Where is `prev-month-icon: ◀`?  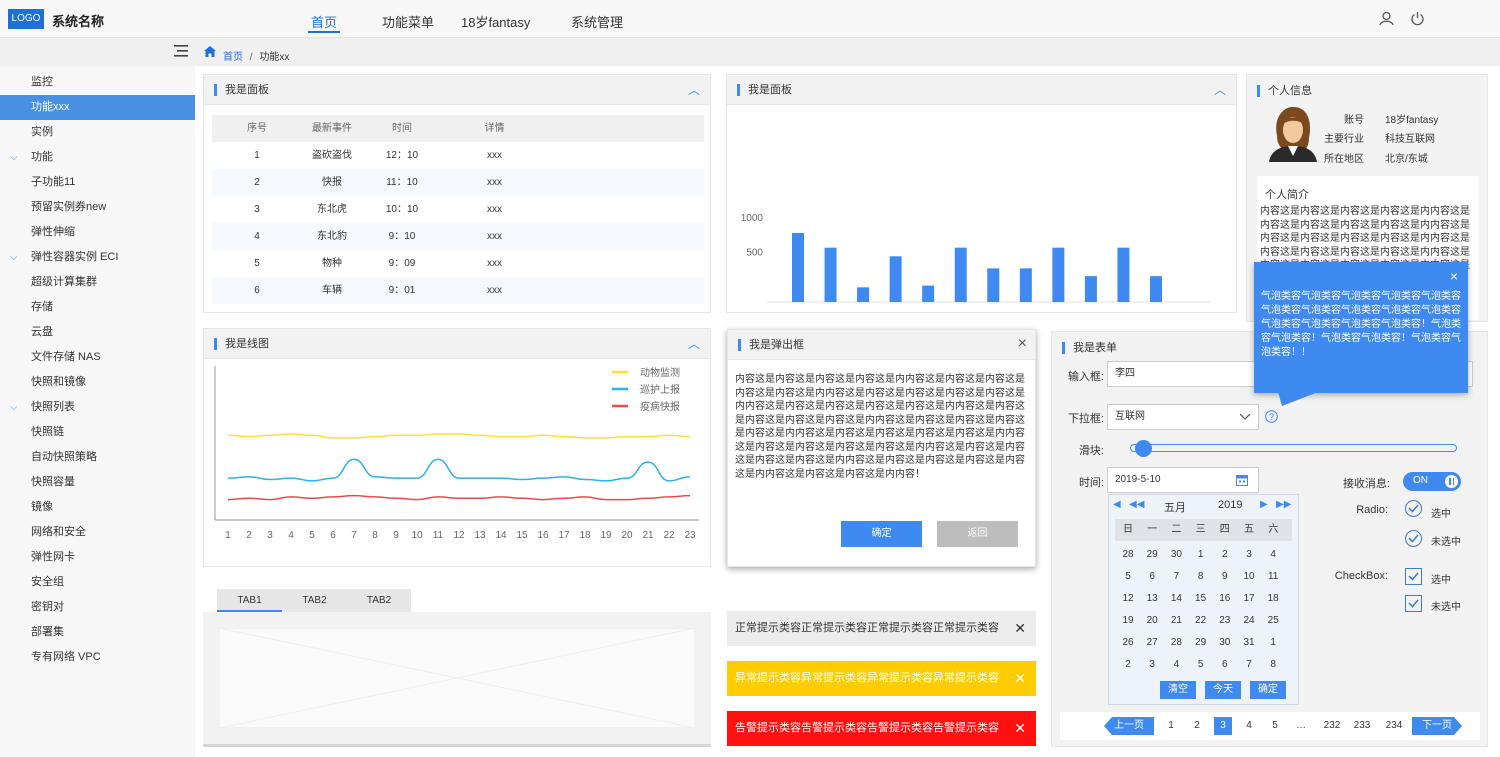
prev-month-icon: ◀ is located at coordinates (1117, 504).